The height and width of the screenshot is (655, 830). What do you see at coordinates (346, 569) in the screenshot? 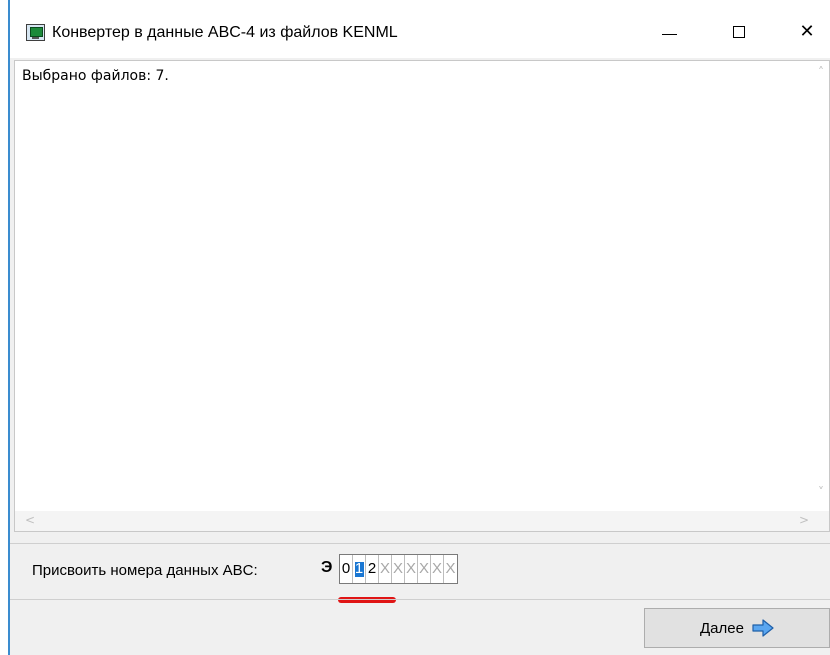
I see `data-number-digit: 0` at bounding box center [346, 569].